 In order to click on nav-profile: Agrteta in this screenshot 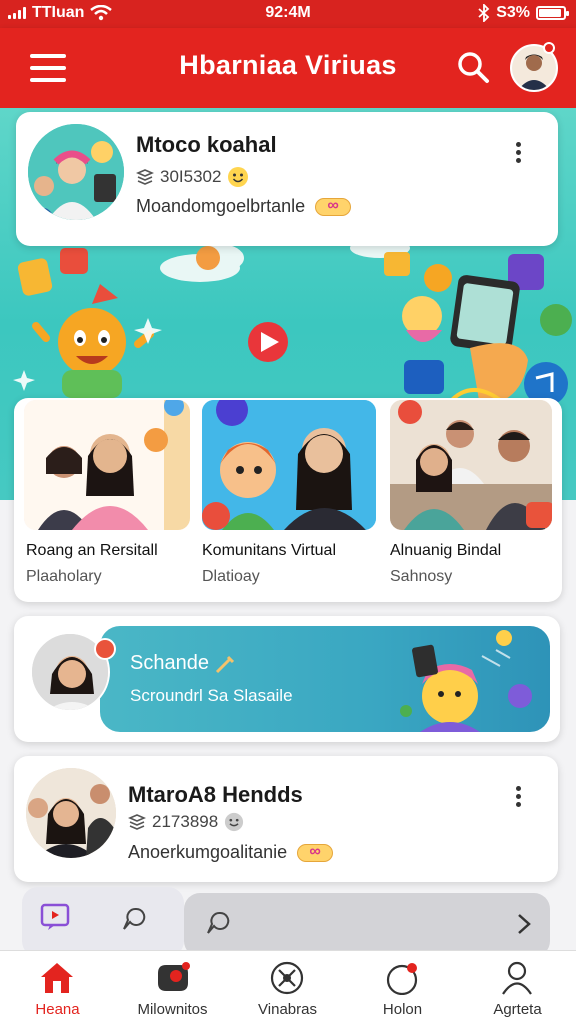, I will do `click(517, 987)`.